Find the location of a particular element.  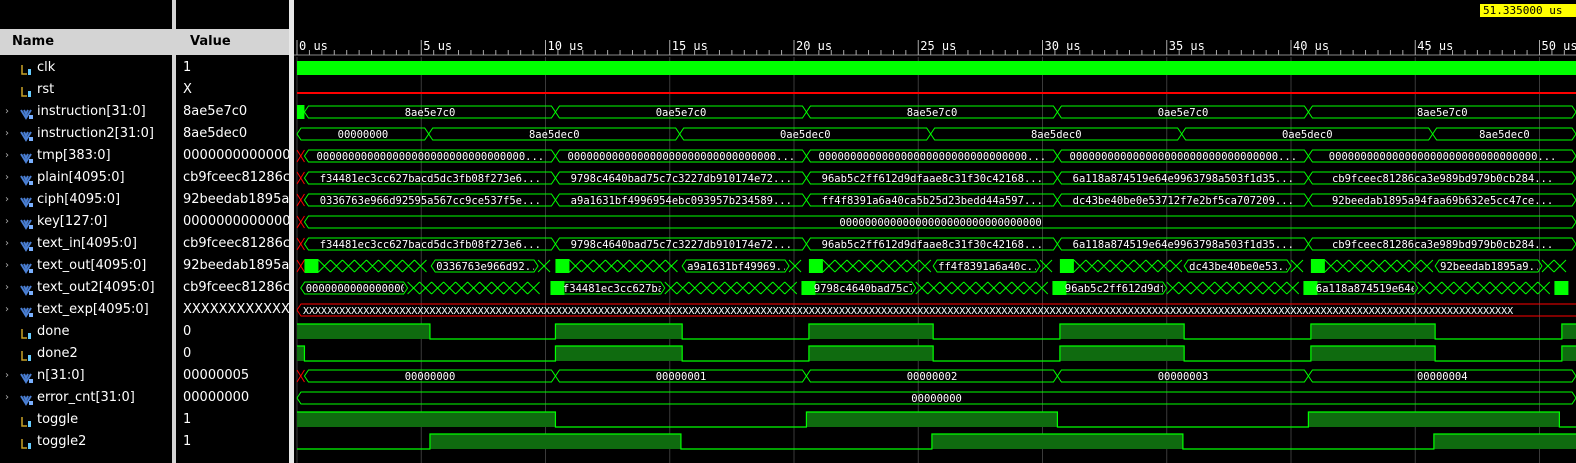

bus-value-label: 00000000 is located at coordinates (936, 399).